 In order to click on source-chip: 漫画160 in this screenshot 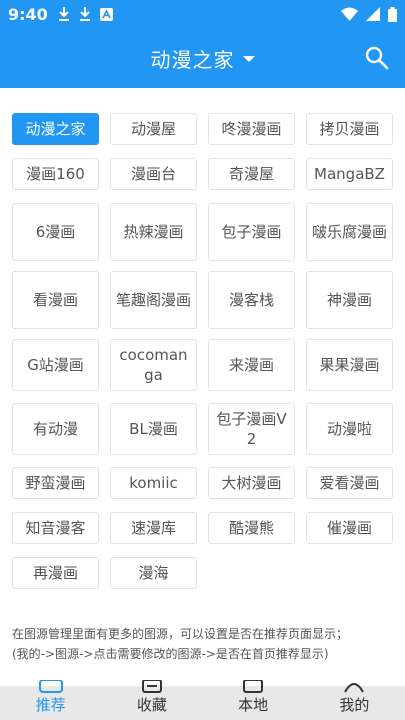, I will do `click(55, 174)`.